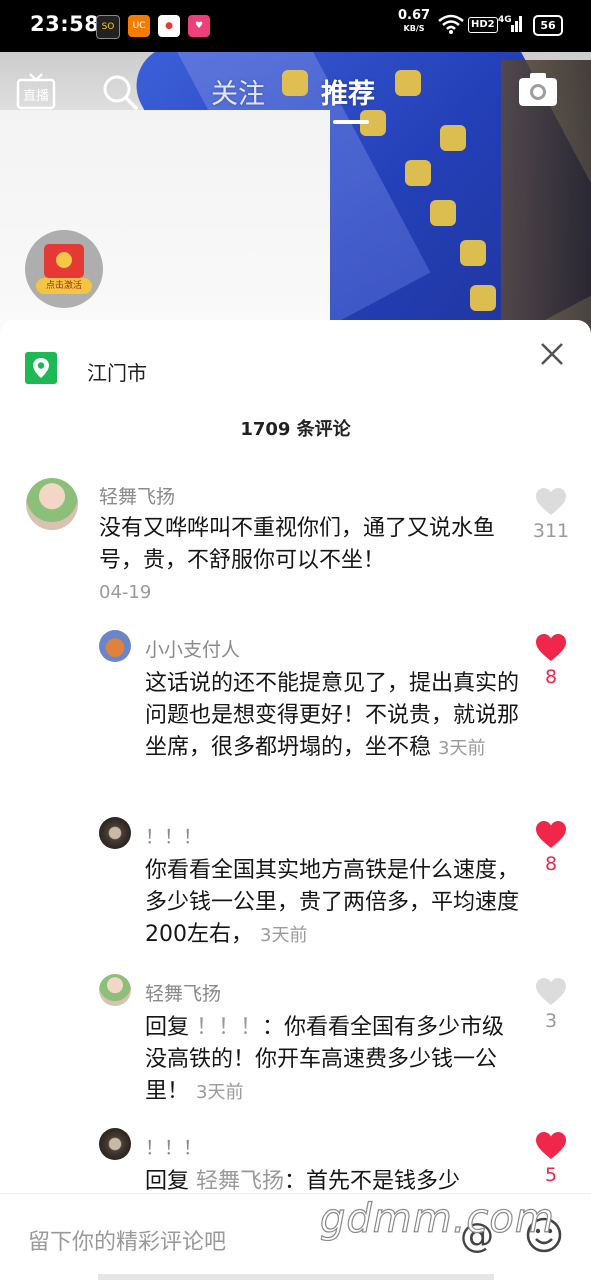 The image size is (591, 1281). I want to click on comment-time: 04-19, so click(125, 592).